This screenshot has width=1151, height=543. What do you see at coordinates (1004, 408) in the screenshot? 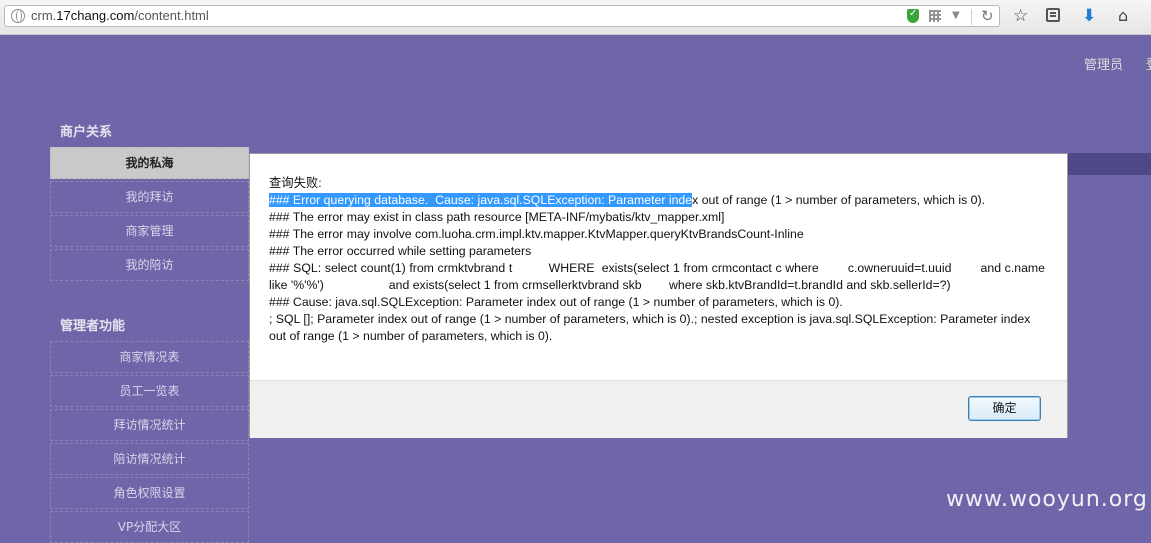
I see `ok-button: 确定` at bounding box center [1004, 408].